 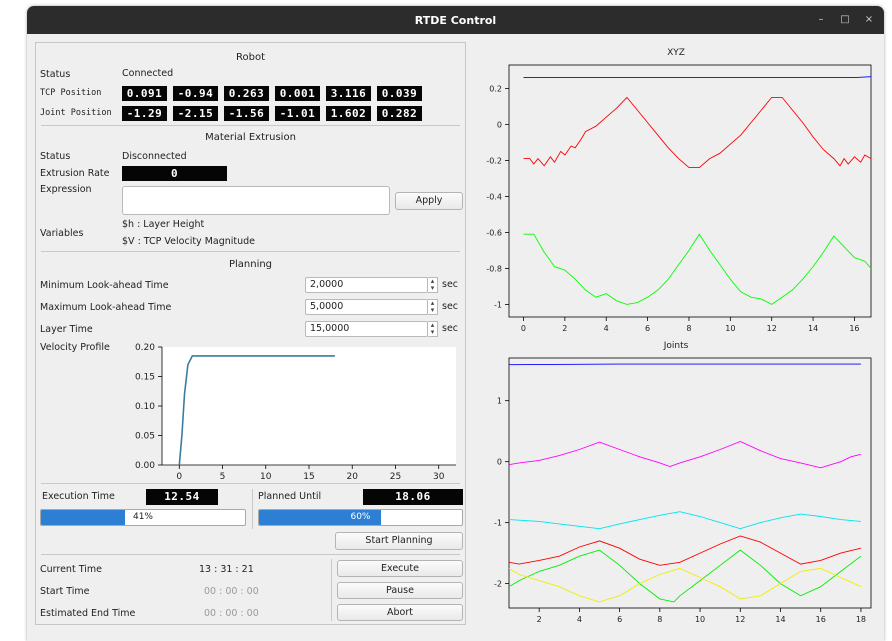 I want to click on extrusion-section-title: Material Extrusion, so click(x=250, y=137).